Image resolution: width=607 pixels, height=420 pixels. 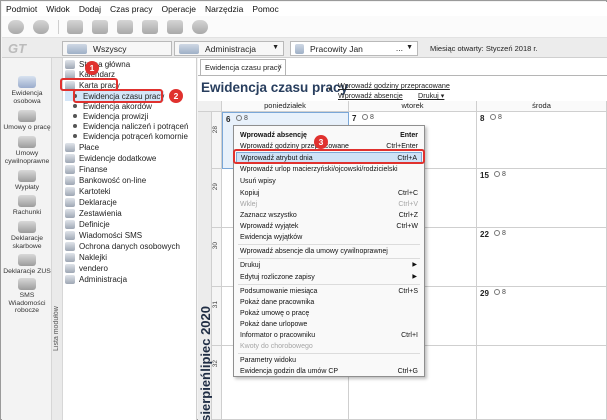 What do you see at coordinates (27, 296) in the screenshot?
I see `sidebar-item-sms: SMS Wiadomości robocze` at bounding box center [27, 296].